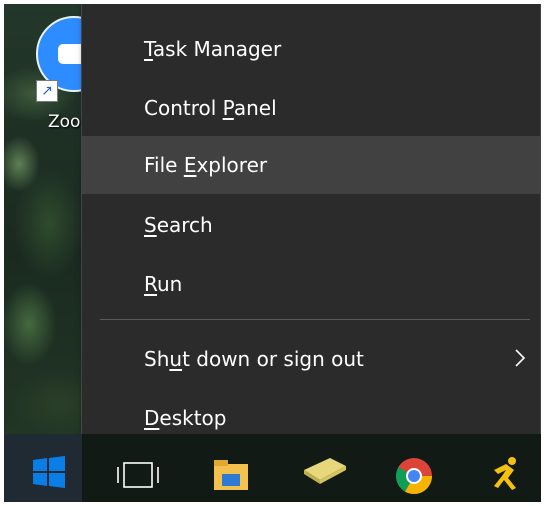 The width and height of the screenshot is (545, 506). What do you see at coordinates (506, 474) in the screenshot?
I see `runner-app-icon` at bounding box center [506, 474].